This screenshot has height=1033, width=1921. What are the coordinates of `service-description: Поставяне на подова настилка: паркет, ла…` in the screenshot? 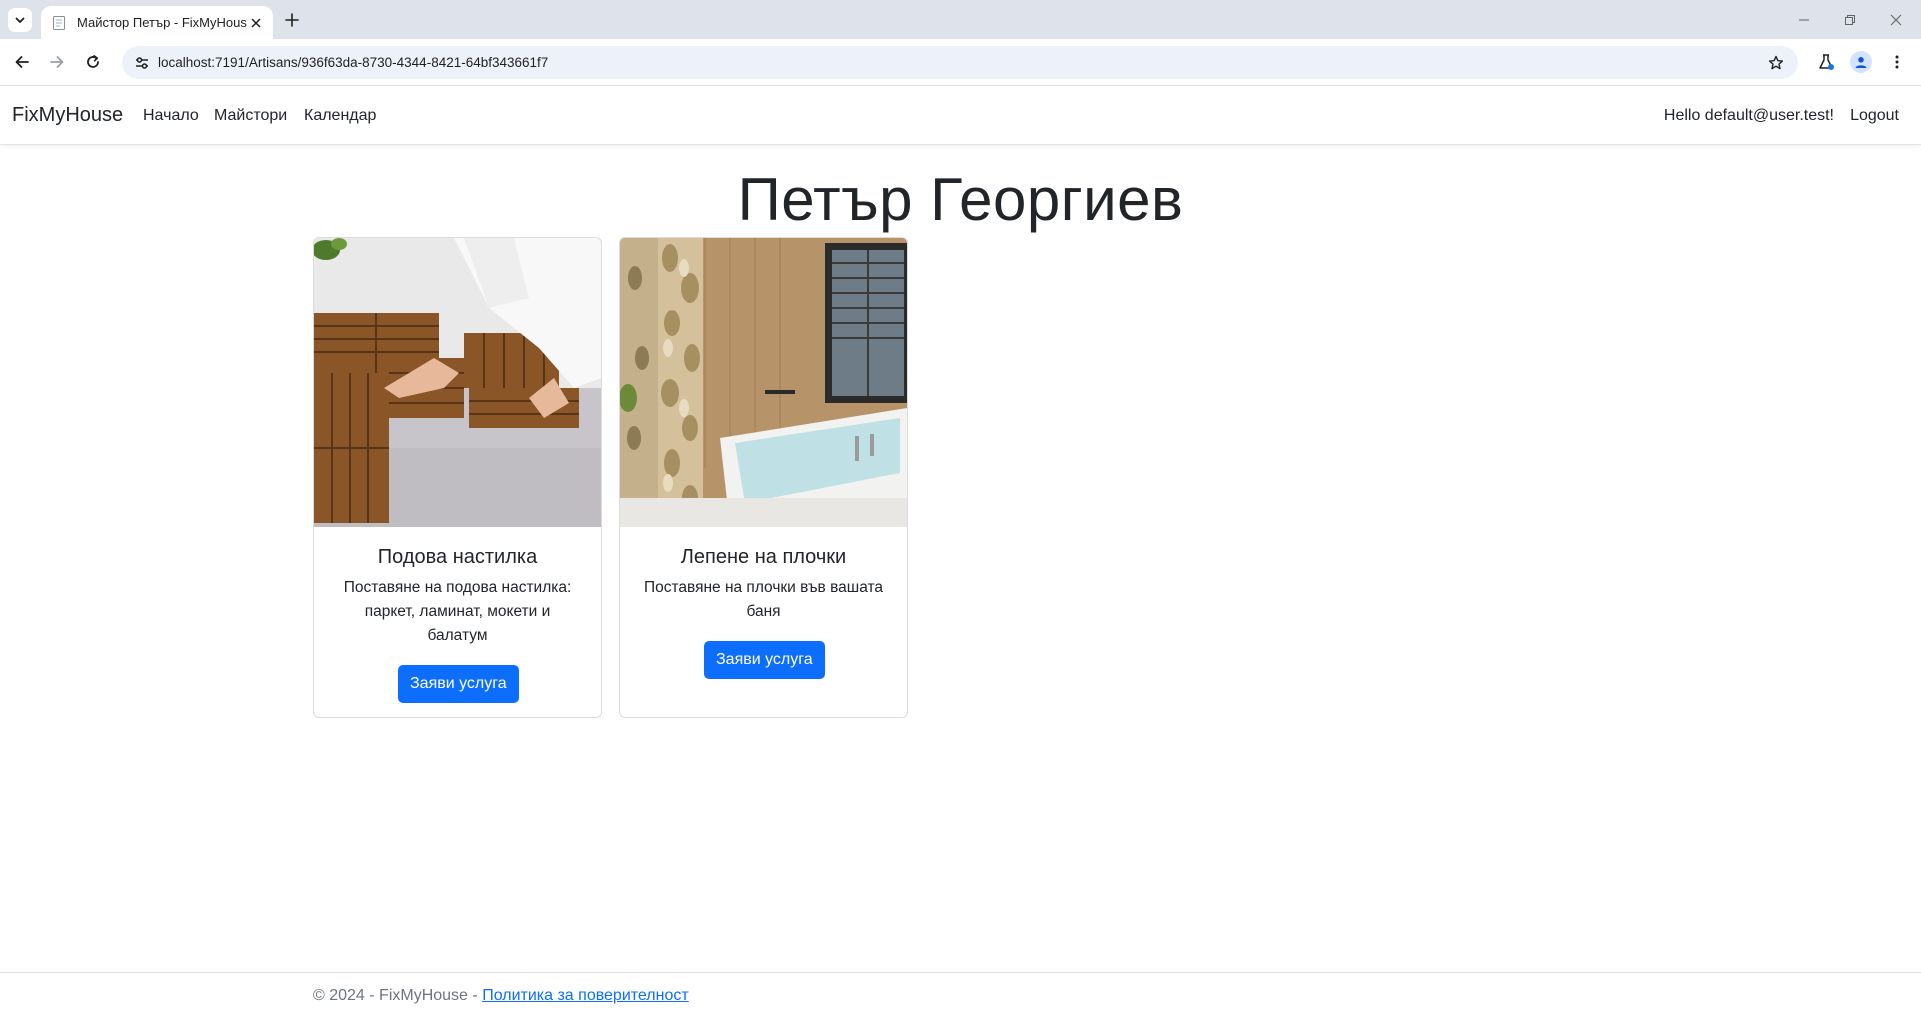 It's located at (457, 611).